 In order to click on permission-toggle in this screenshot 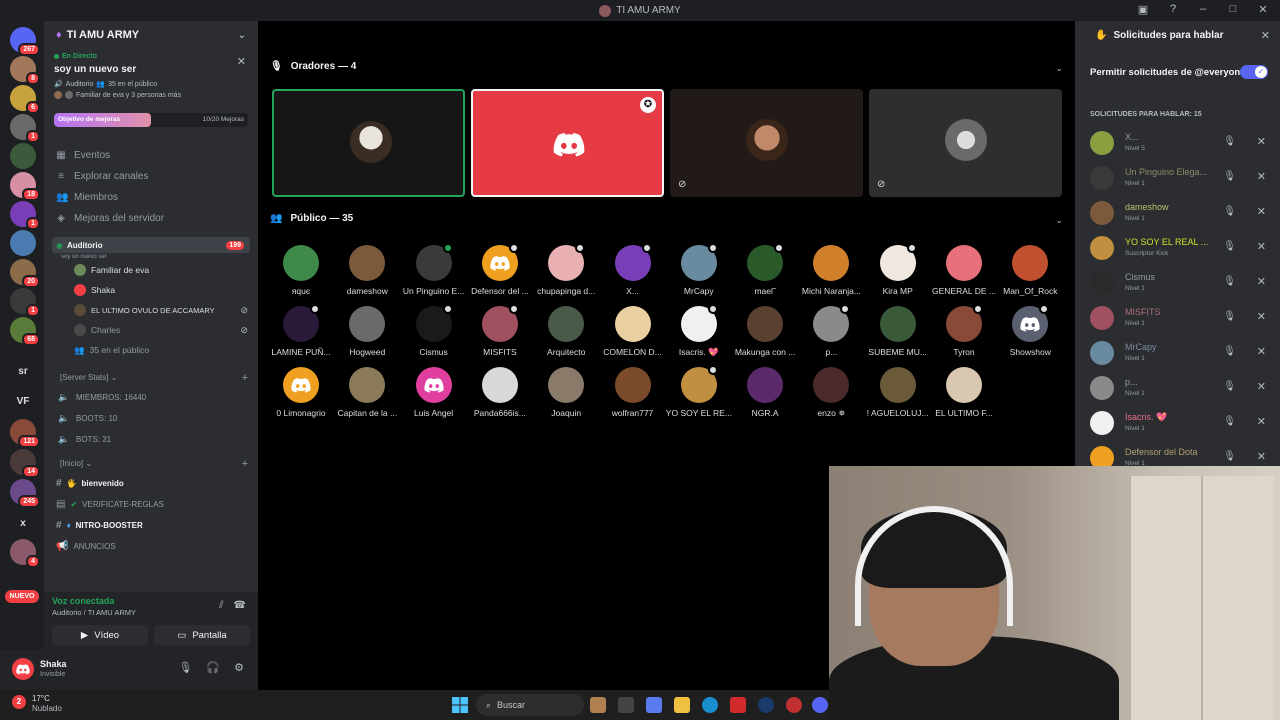, I will do `click(1254, 72)`.